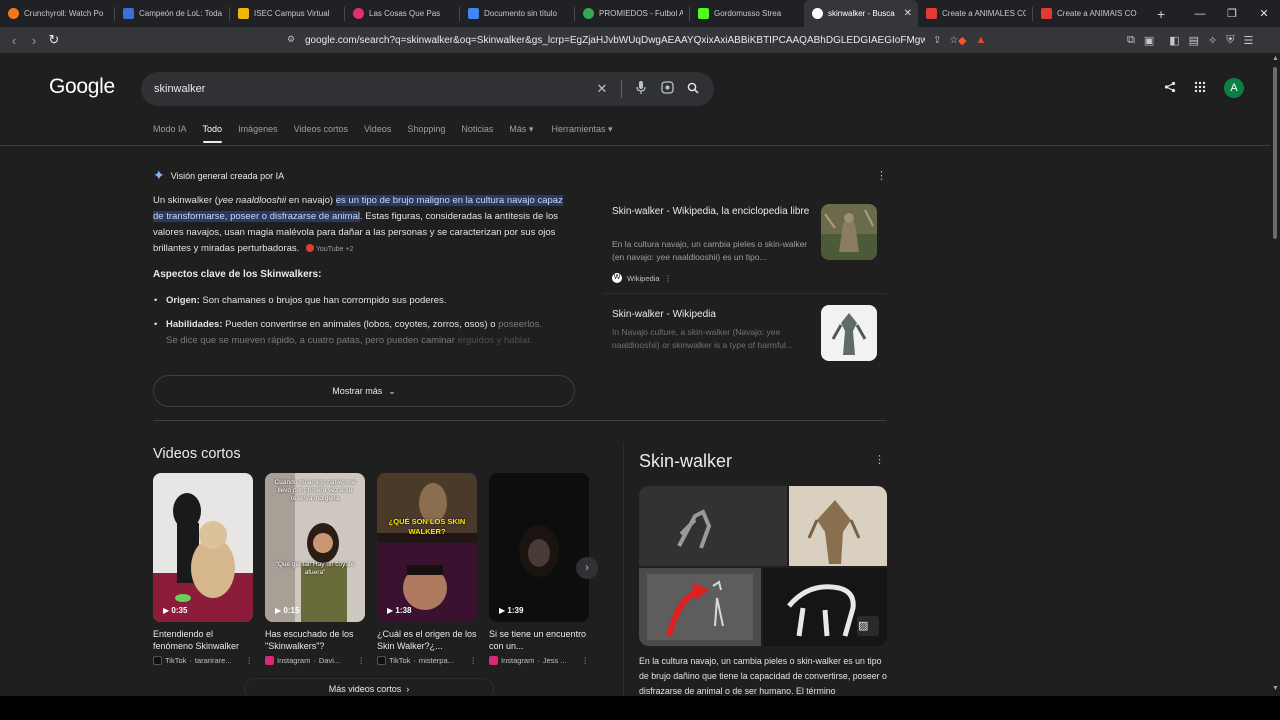 This screenshot has height=720, width=1280. I want to click on ai-sparkle-icon: ✦, so click(159, 175).